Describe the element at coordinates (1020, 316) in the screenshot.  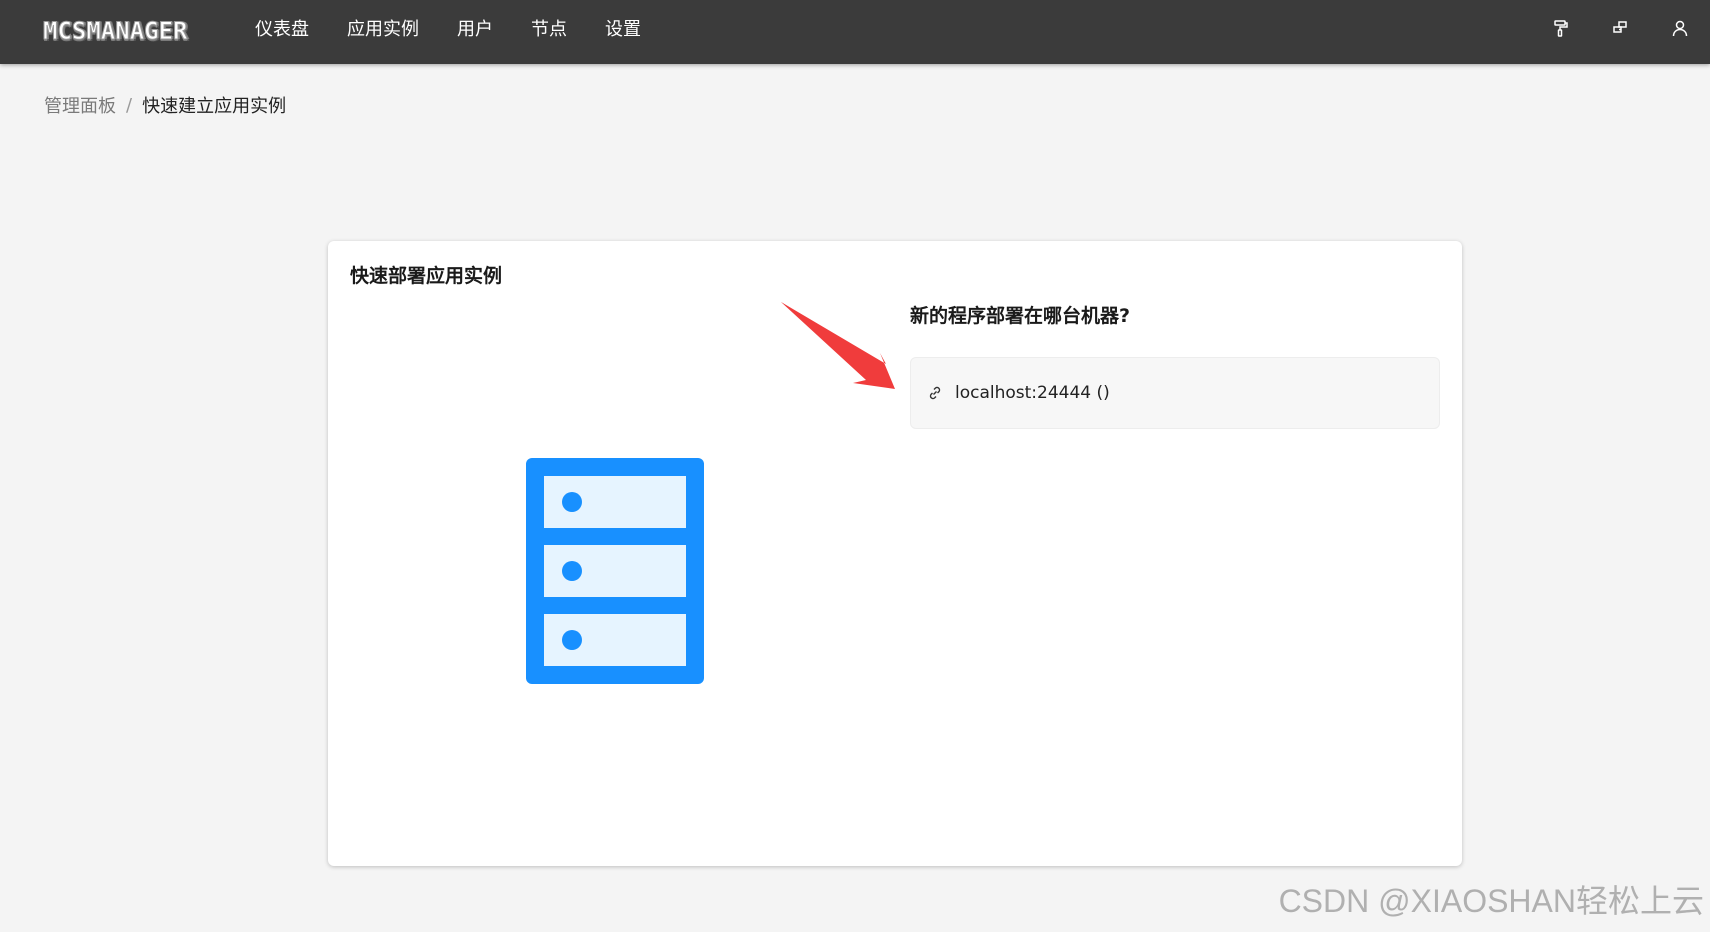
I see `deploy-question: 新的程序部署在哪台机器?` at that location.